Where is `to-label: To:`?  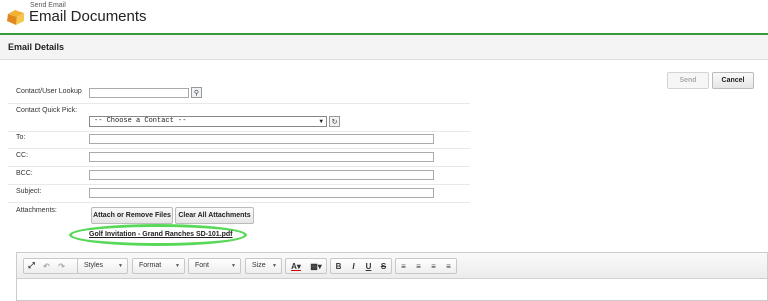 to-label: To: is located at coordinates (21, 137).